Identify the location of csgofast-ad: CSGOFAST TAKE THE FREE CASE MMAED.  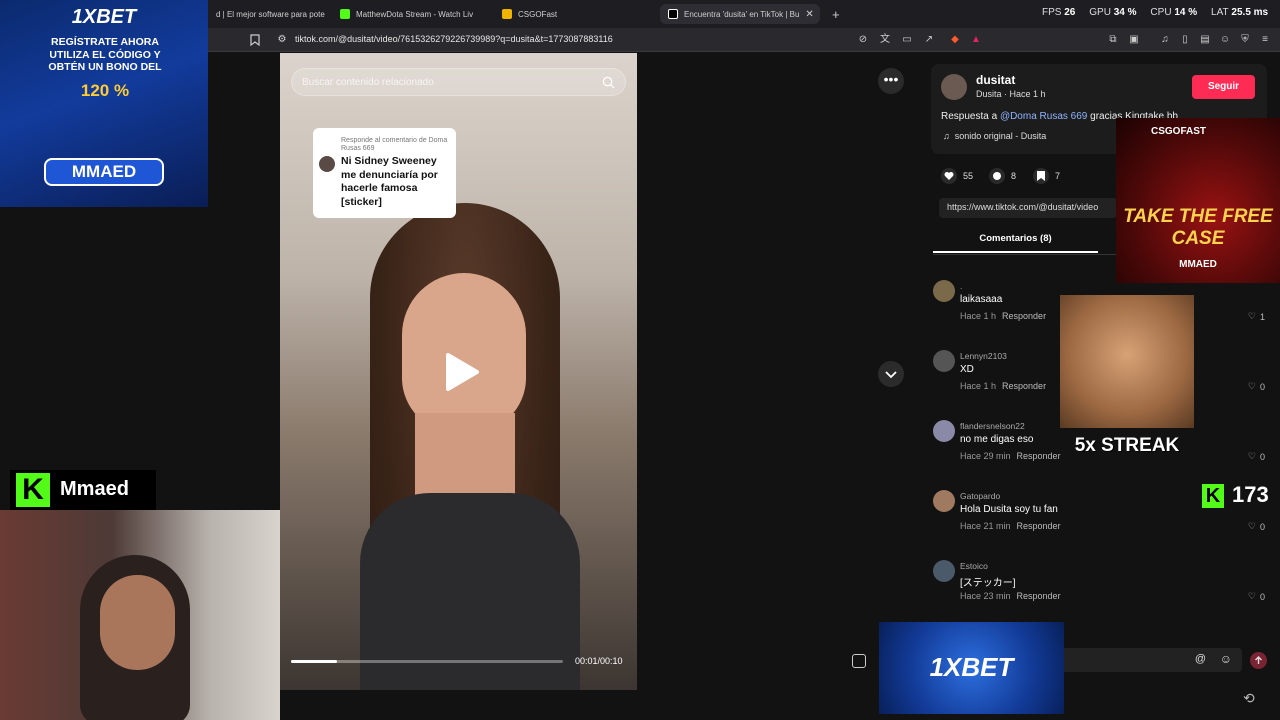
(1198, 200).